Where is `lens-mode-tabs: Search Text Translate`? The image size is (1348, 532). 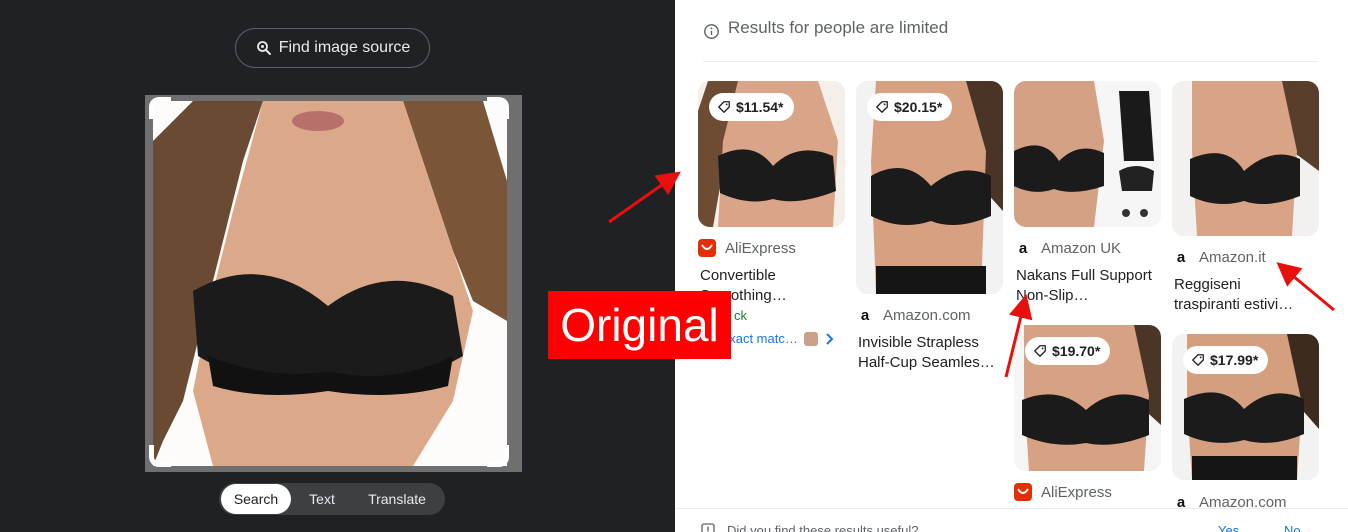 lens-mode-tabs: Search Text Translate is located at coordinates (332, 499).